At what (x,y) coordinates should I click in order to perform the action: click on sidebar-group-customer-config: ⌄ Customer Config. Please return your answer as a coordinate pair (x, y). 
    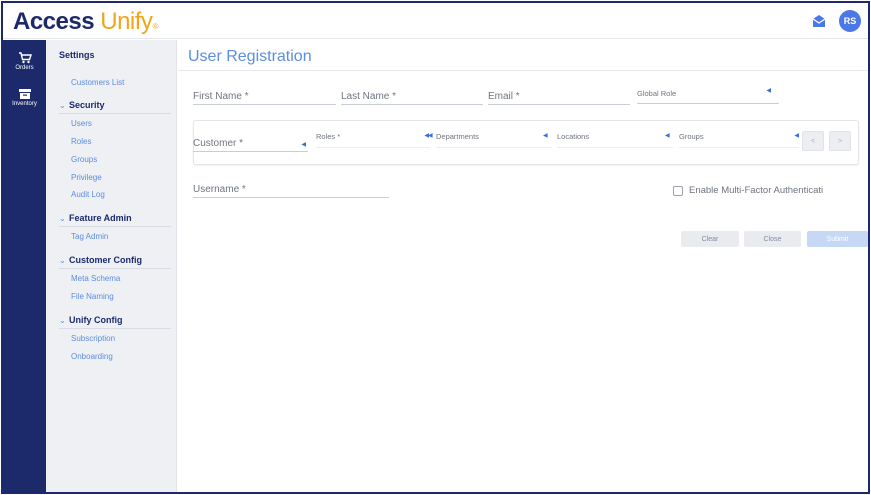
    Looking at the image, I should click on (100, 260).